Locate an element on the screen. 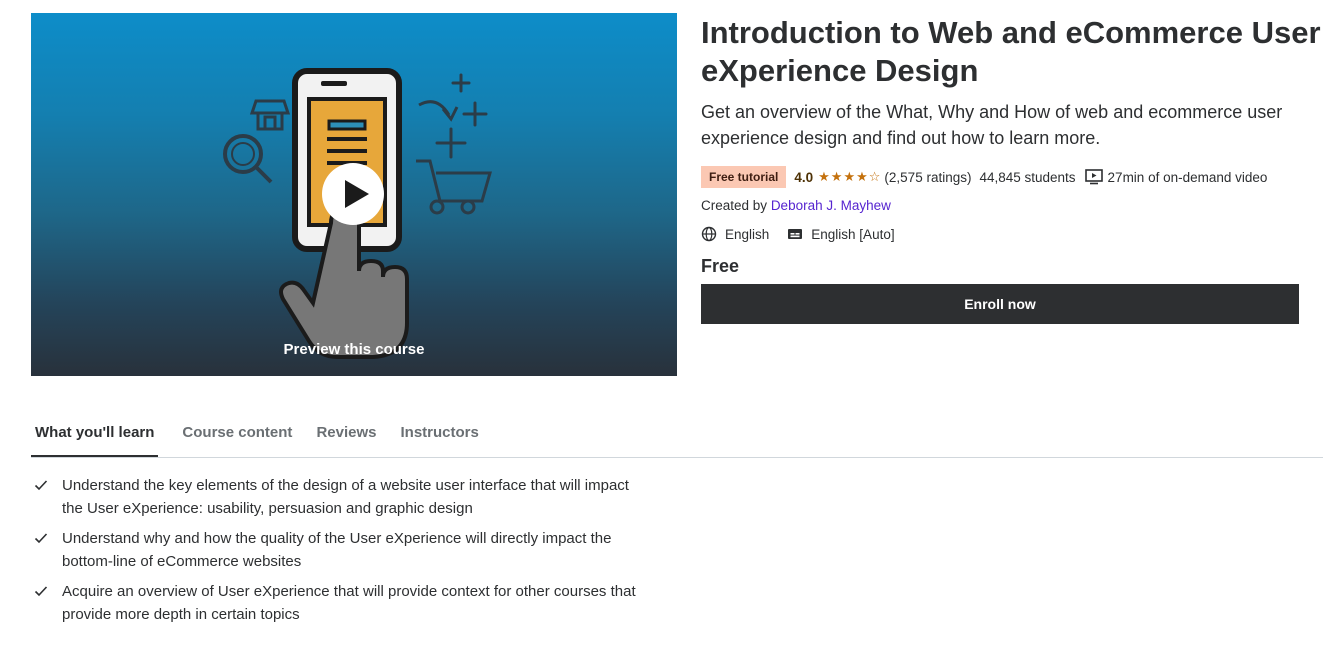 The height and width of the screenshot is (651, 1337). tab-what-youll-learn: What you'll learn is located at coordinates (95, 435).